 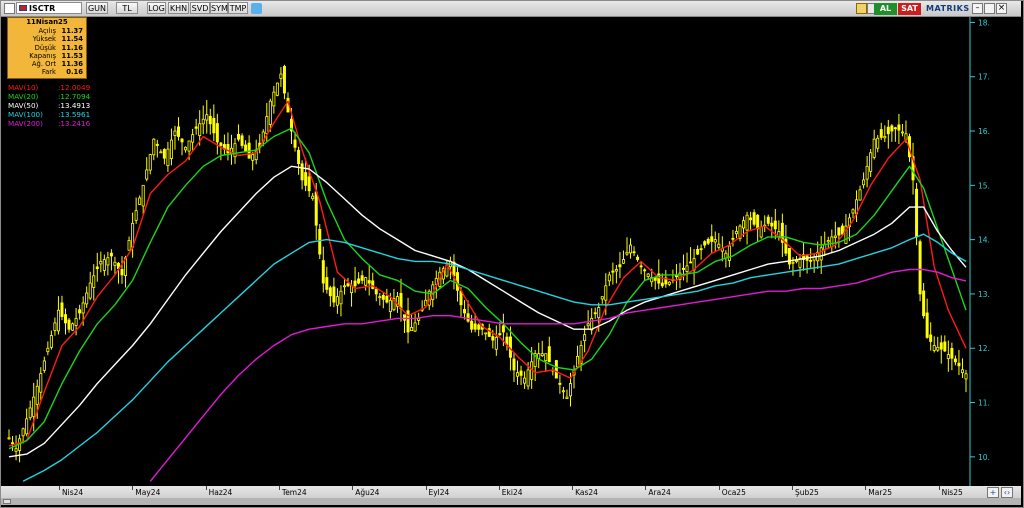 I want to click on zoom-in-icon: +, so click(x=993, y=492).